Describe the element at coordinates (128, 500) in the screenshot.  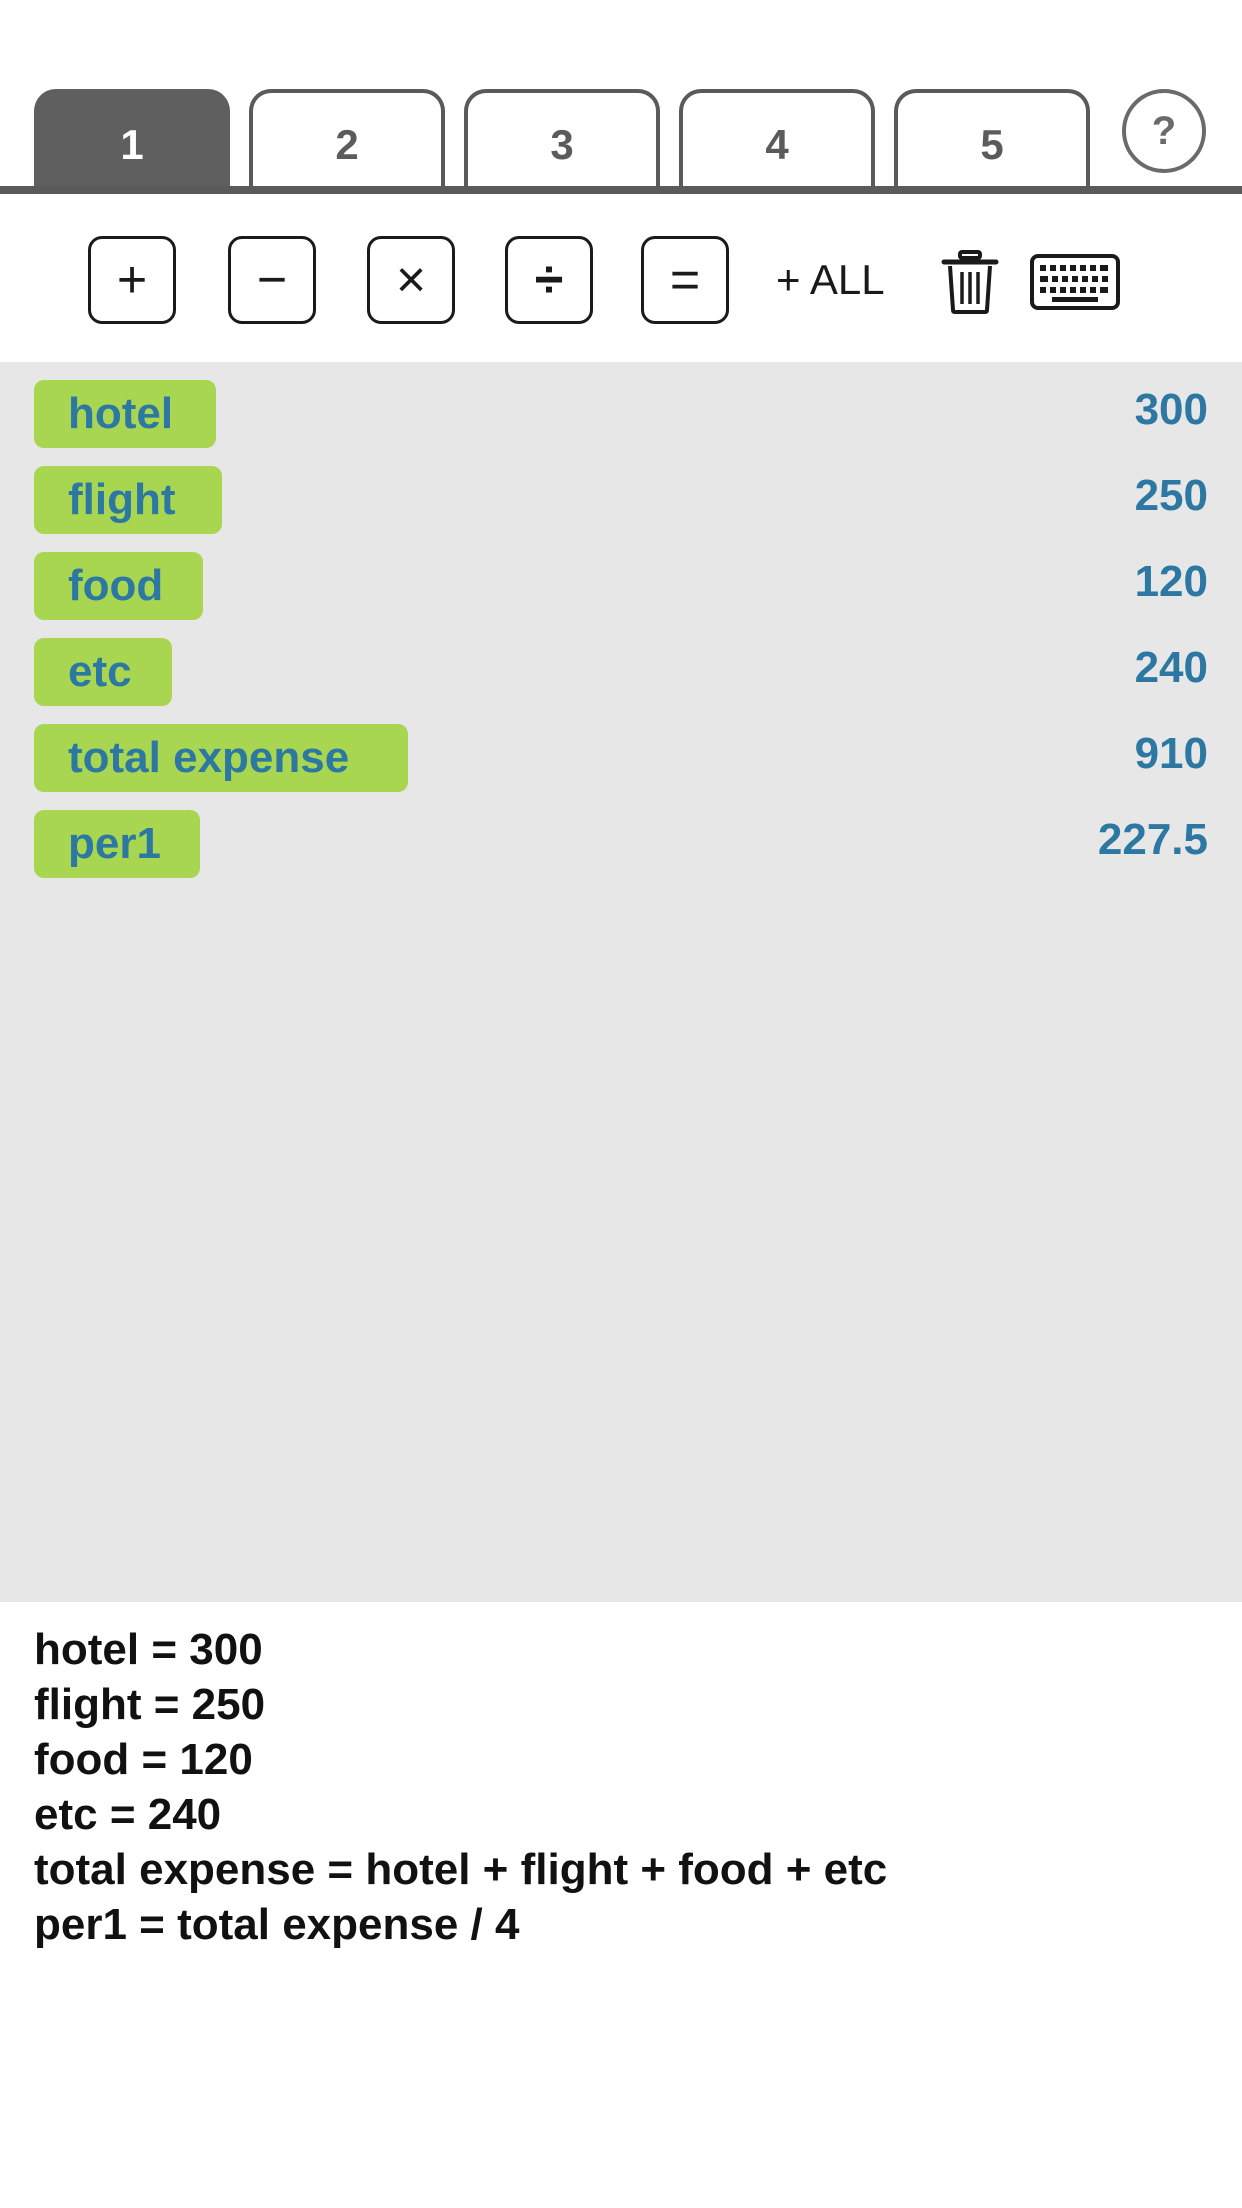
I see `variable-chip: flight` at that location.